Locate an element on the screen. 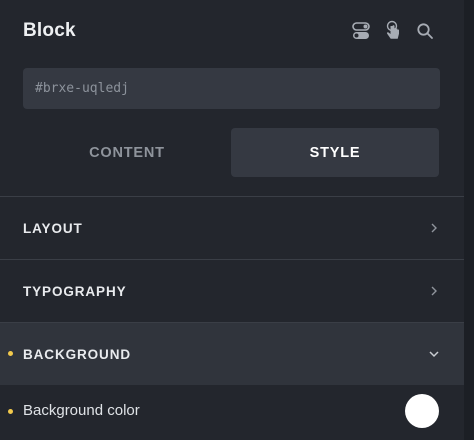 The image size is (474, 440). panel-title: Block is located at coordinates (49, 30).